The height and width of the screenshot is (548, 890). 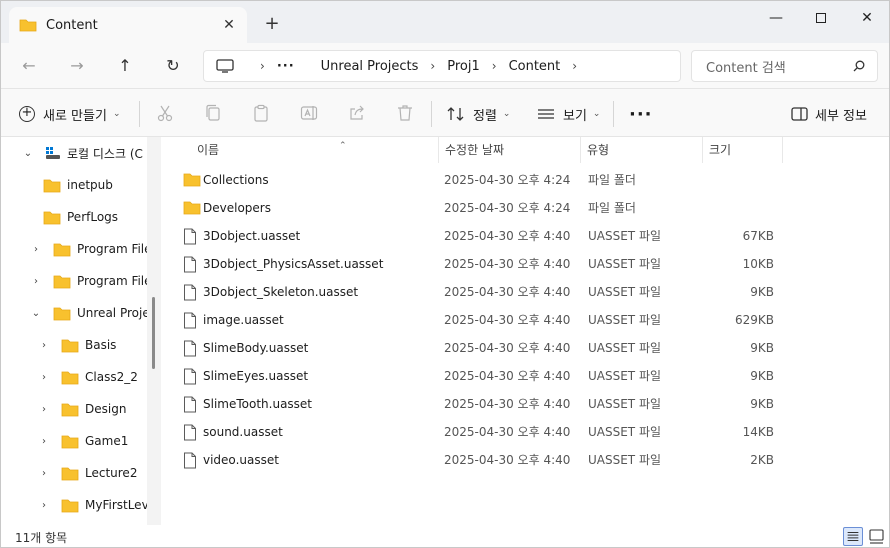 I want to click on column-header-type: 유형, so click(x=642, y=150).